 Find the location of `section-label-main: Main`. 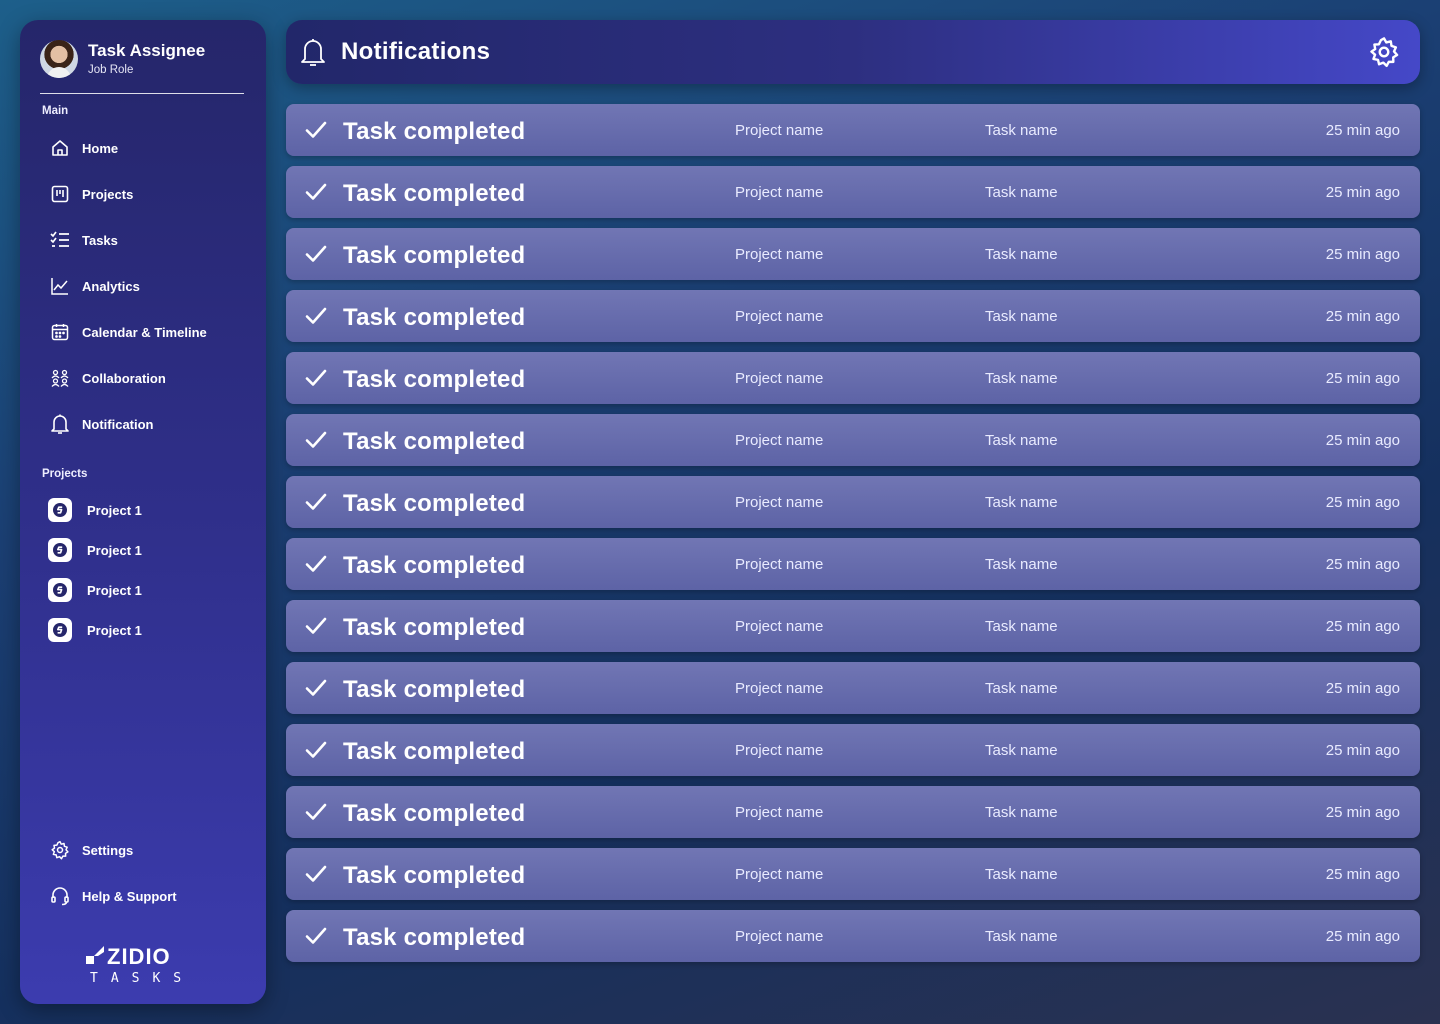

section-label-main: Main is located at coordinates (55, 111).